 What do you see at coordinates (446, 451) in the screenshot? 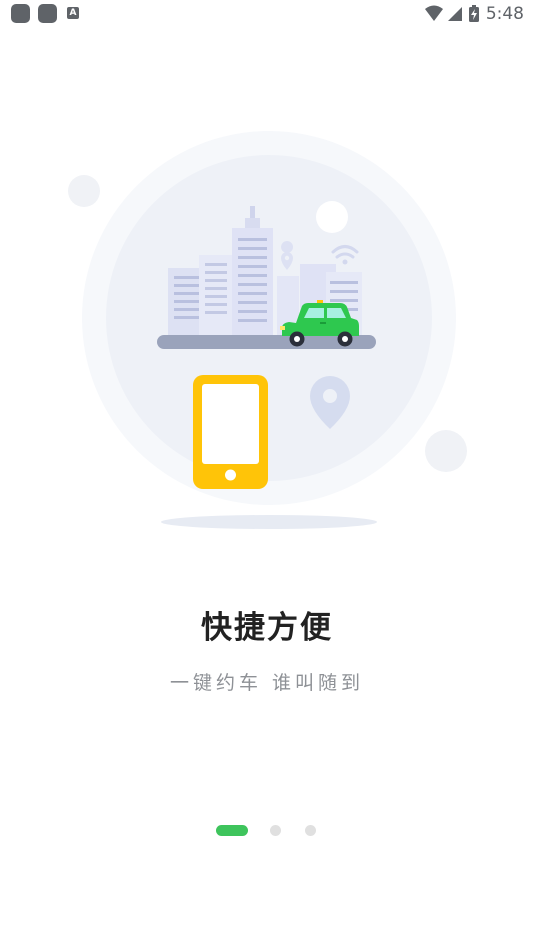
I see `small-bubble-right` at bounding box center [446, 451].